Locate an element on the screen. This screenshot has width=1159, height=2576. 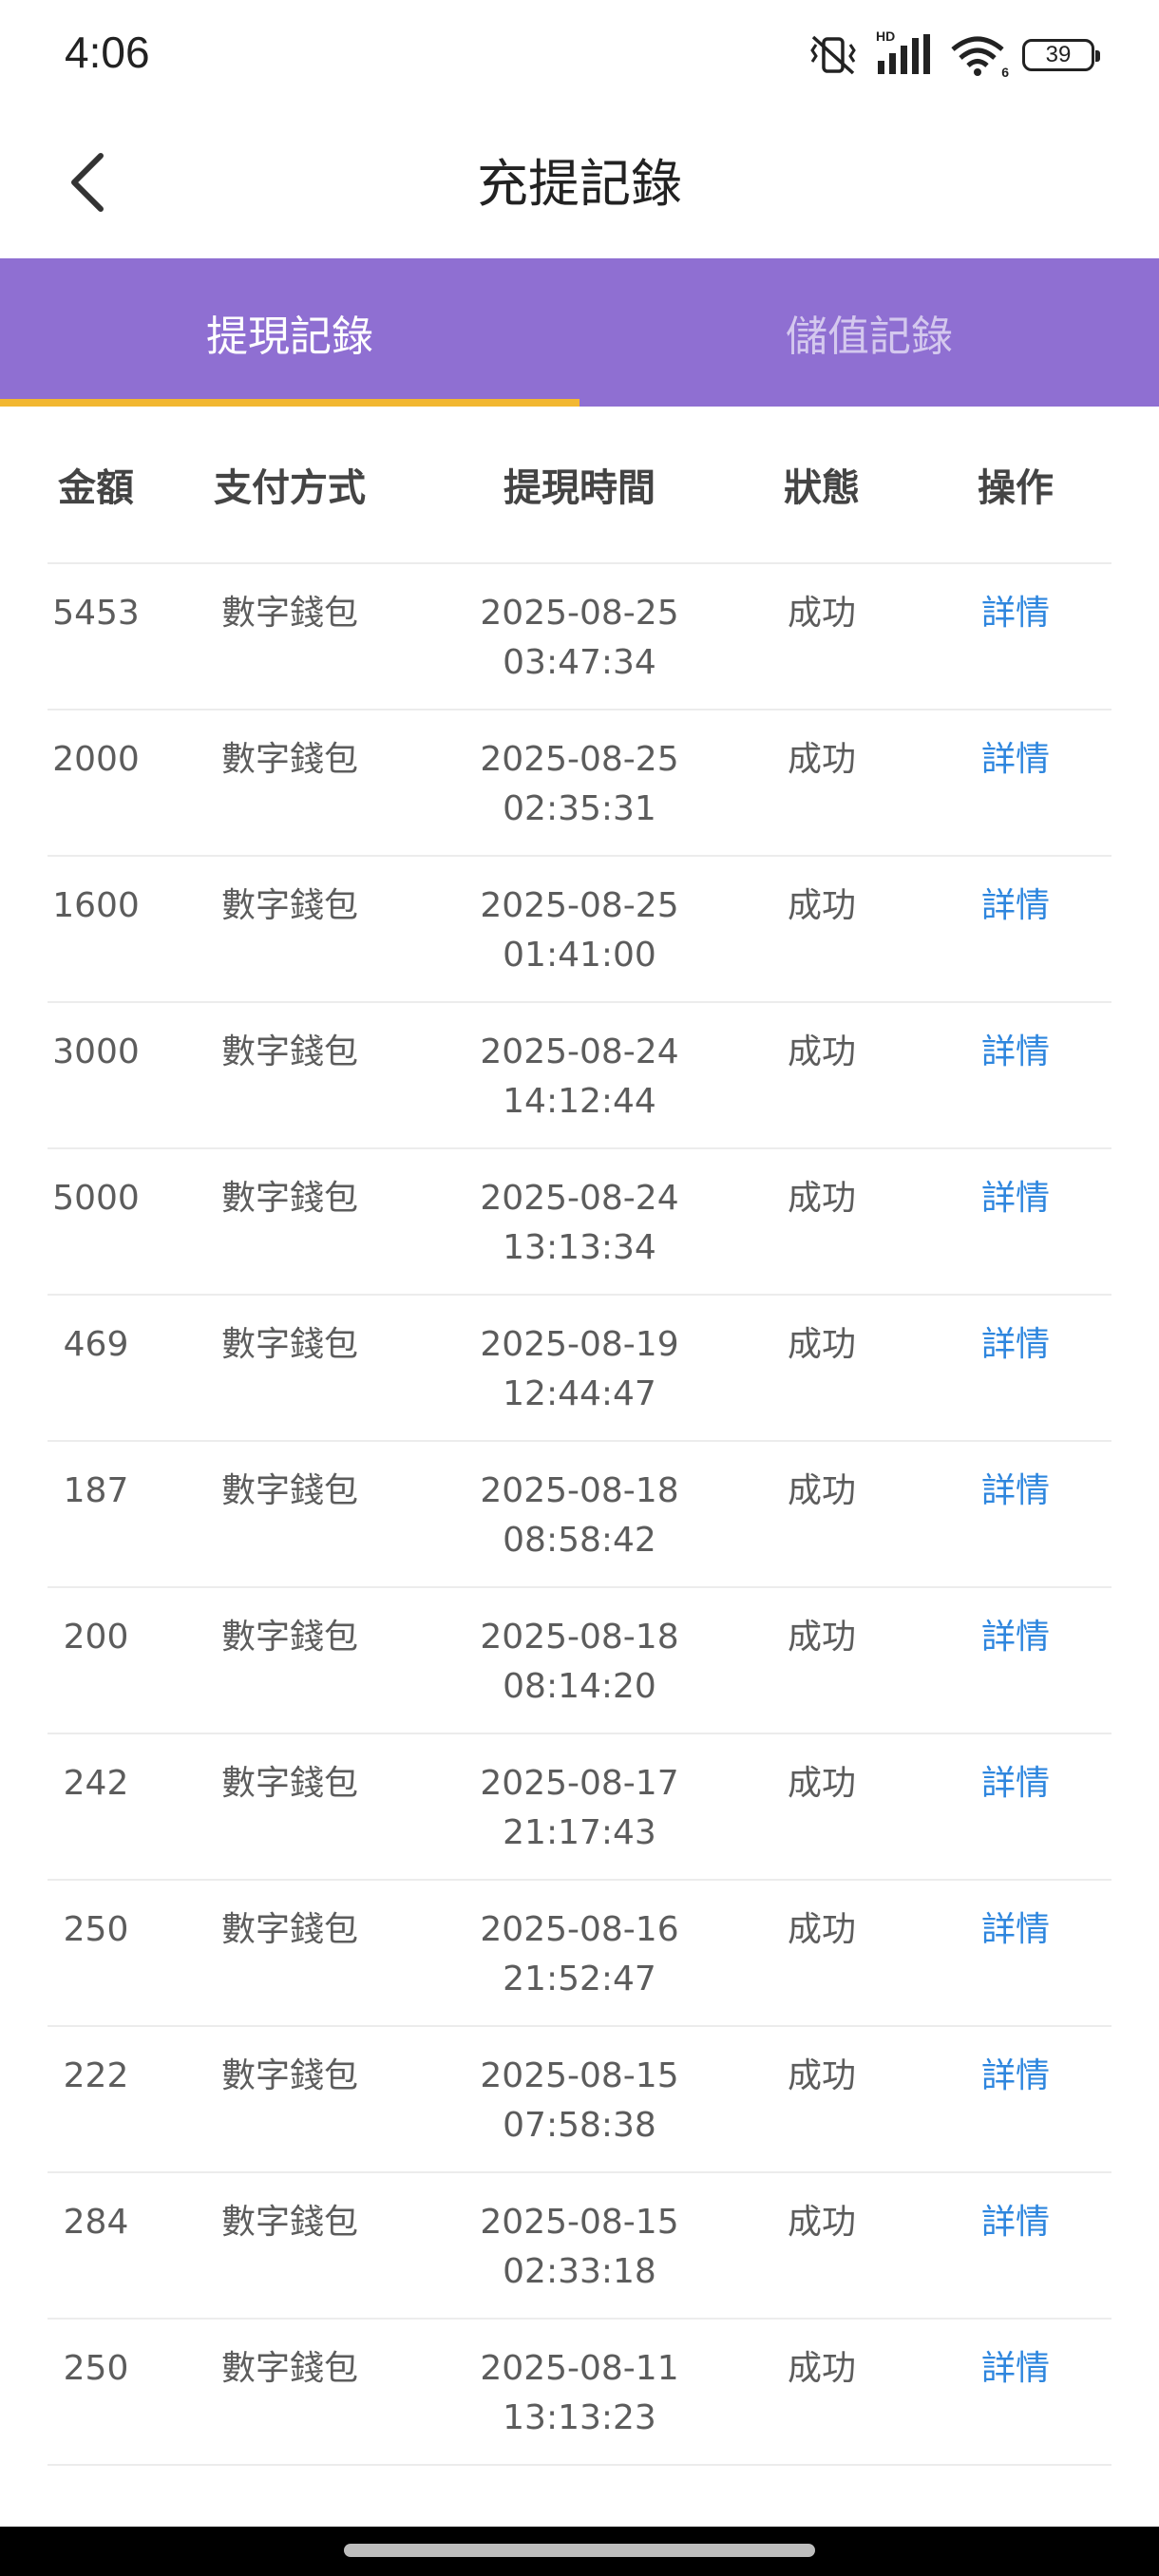
table-row: 250 數字錢包 2025-08-16 21:52:47 成功 詳情 is located at coordinates (580, 1954).